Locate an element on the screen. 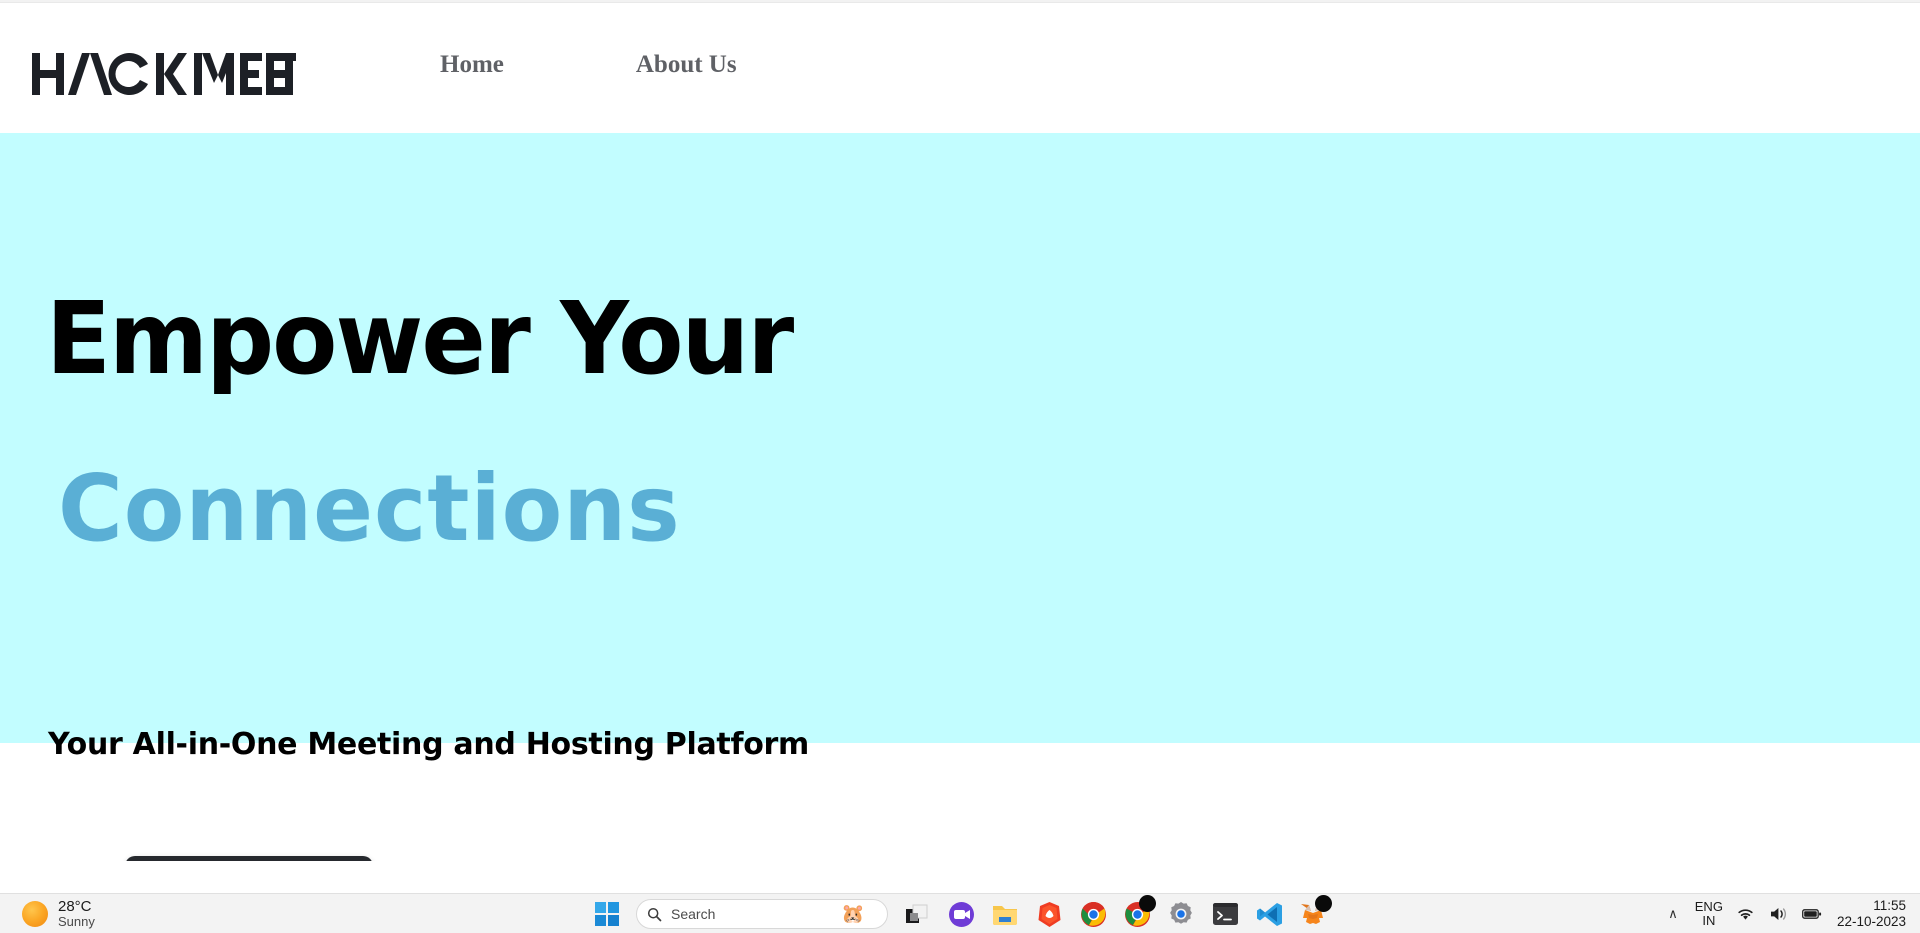  primary-navigation: Home About Us is located at coordinates (588, 65).